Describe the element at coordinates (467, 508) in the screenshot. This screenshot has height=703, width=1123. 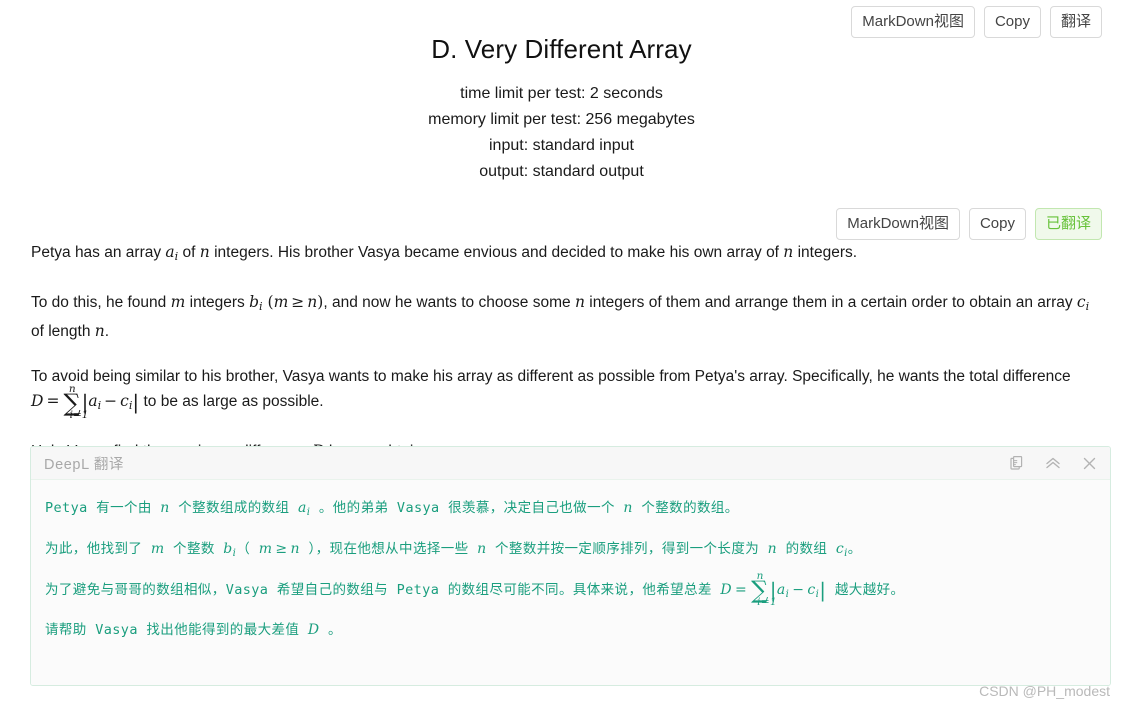
I see `text-run: 。他的弟弟 Vasya 很羡慕，决定自己也做一个` at that location.